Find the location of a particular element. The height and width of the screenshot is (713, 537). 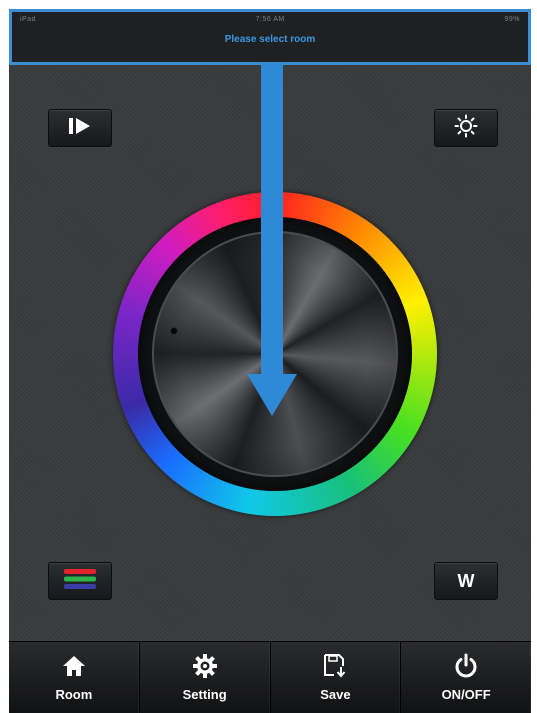

tab-save-label: Save is located at coordinates (335, 694).